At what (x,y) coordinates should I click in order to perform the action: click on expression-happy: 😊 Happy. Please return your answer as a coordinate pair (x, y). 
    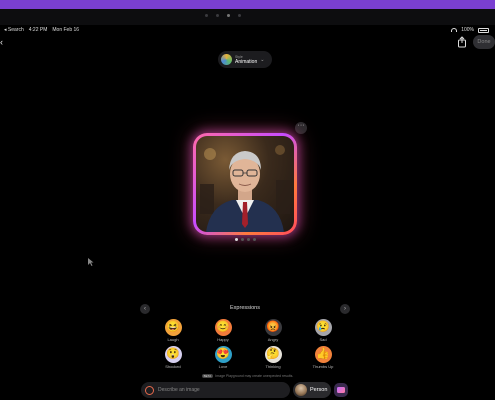
    Looking at the image, I should click on (223, 330).